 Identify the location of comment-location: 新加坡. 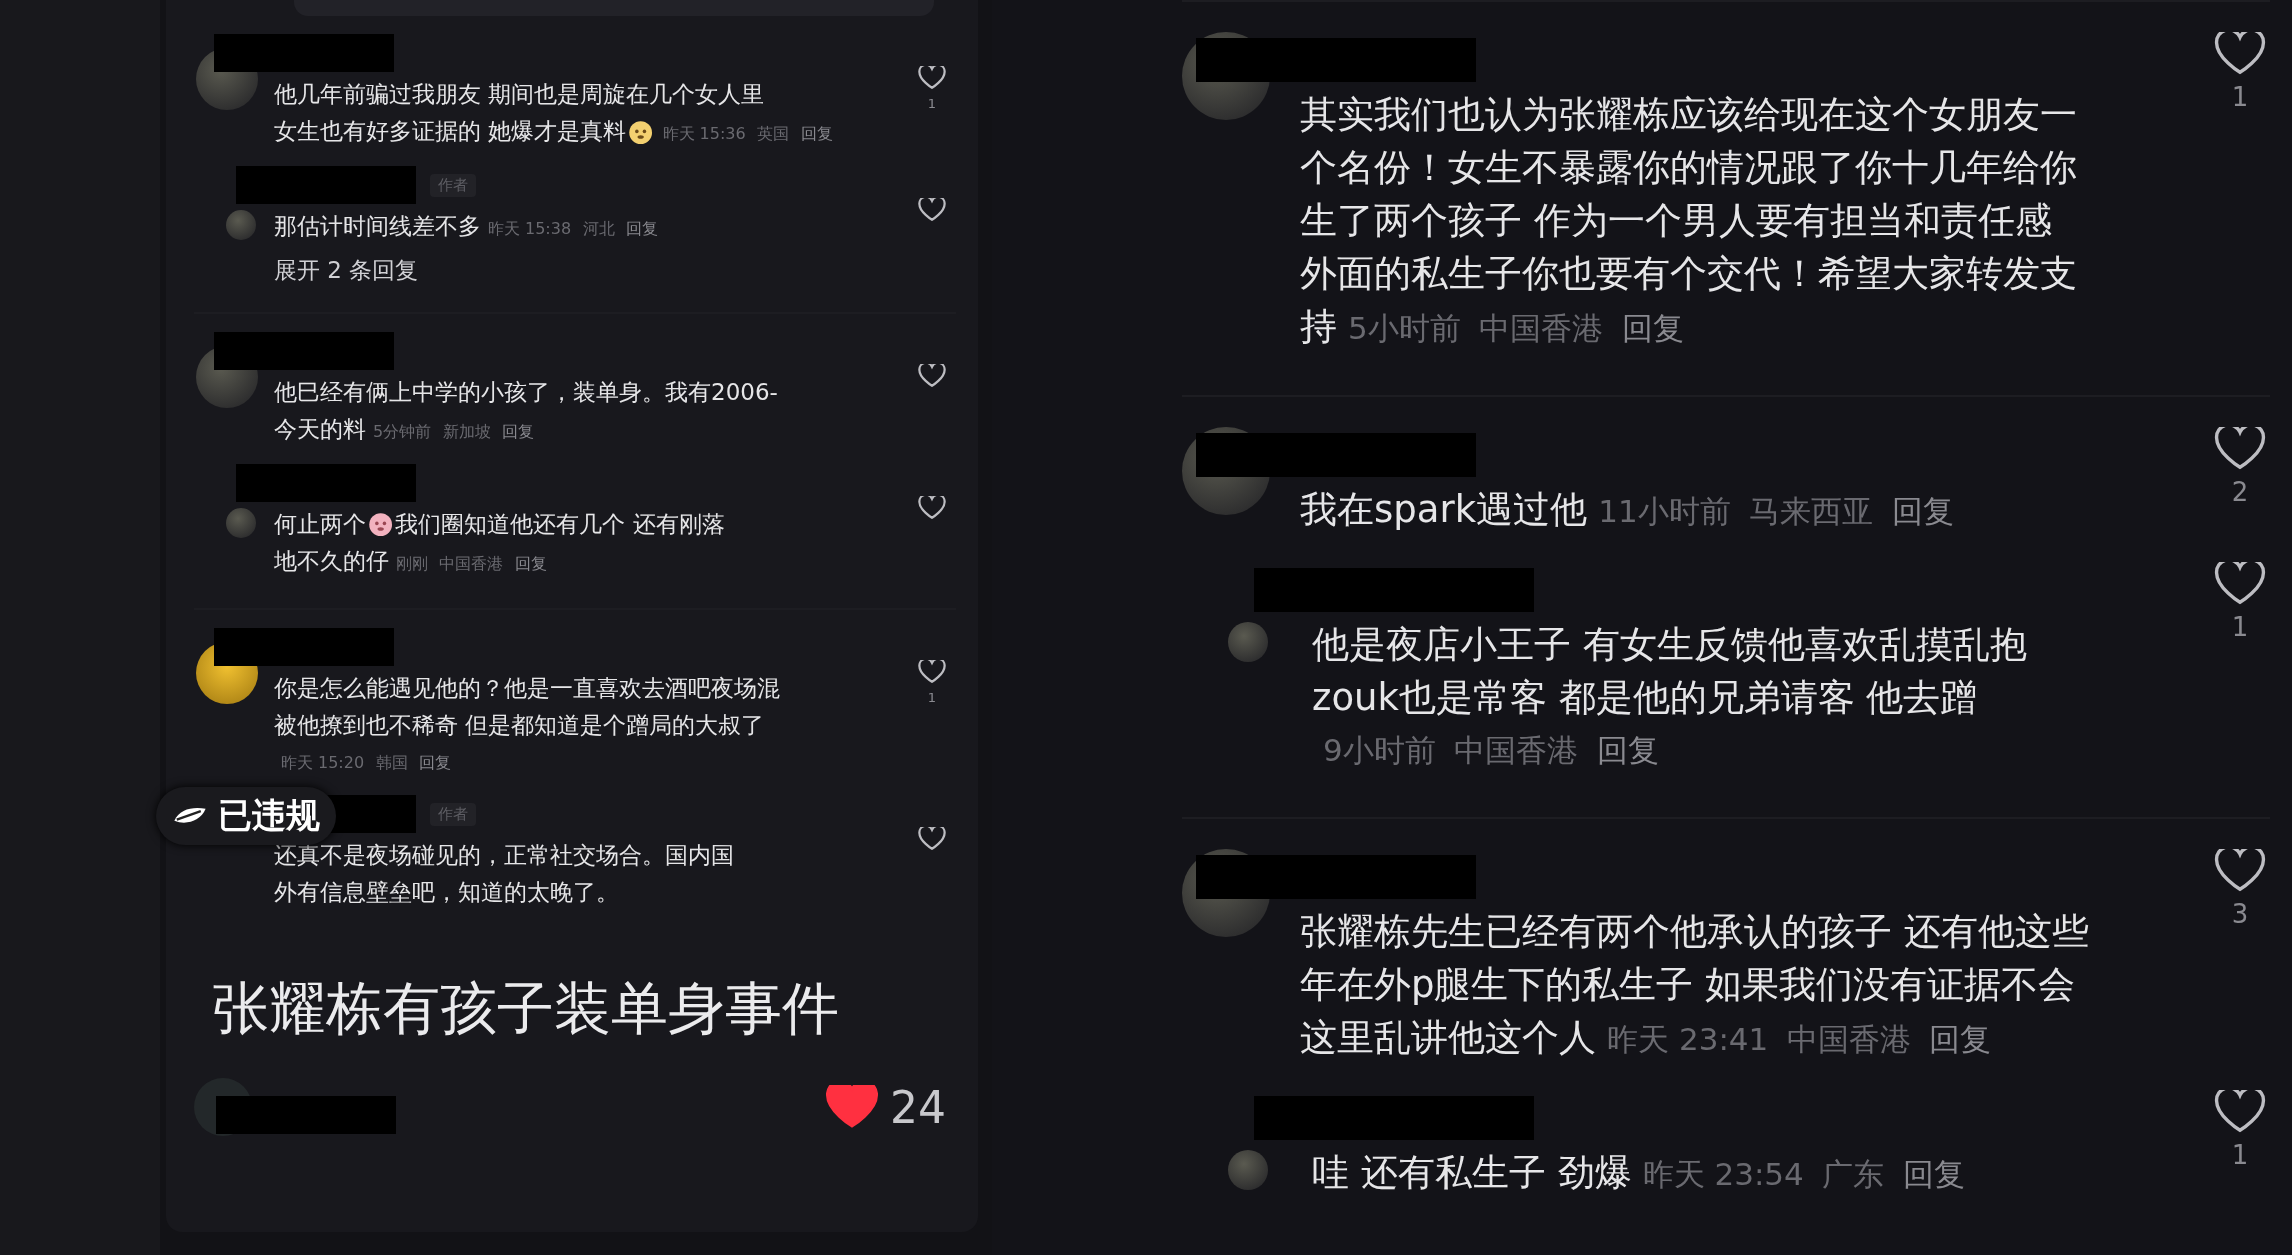
(466, 432).